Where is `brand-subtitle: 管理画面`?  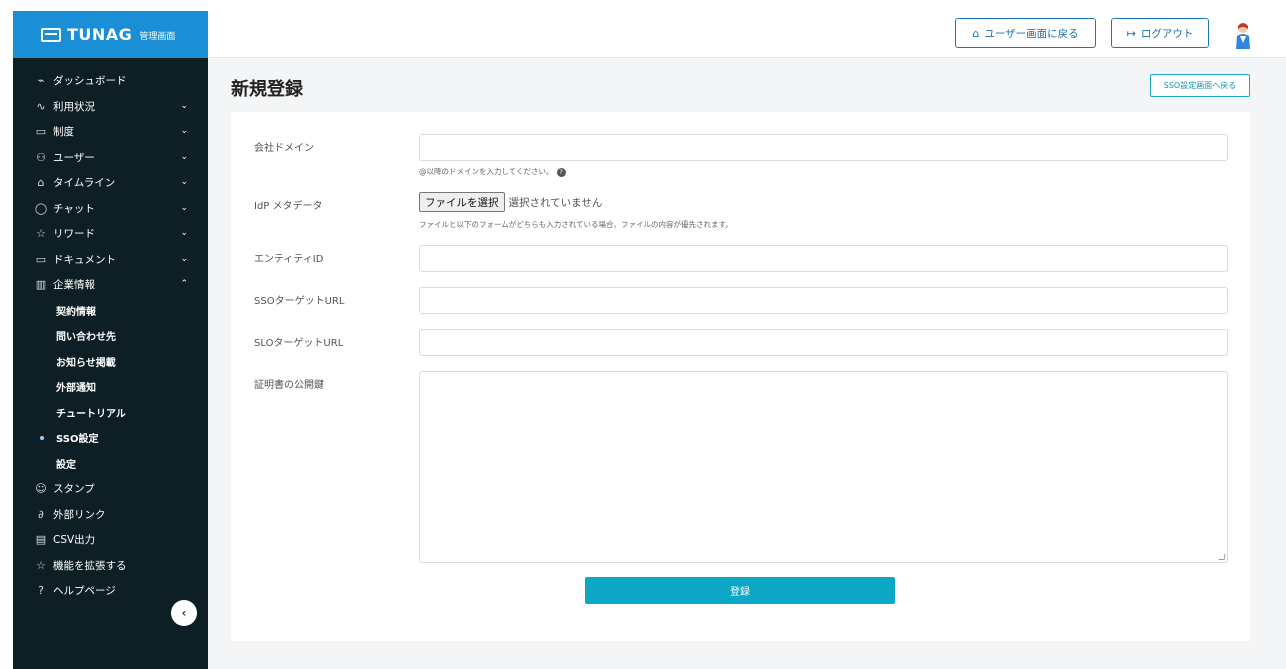
brand-subtitle: 管理画面 is located at coordinates (157, 37).